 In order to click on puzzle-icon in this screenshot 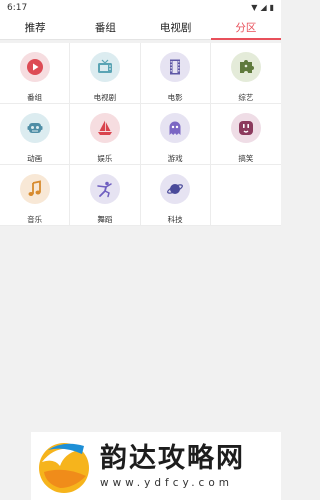, I will do `click(245, 67)`.